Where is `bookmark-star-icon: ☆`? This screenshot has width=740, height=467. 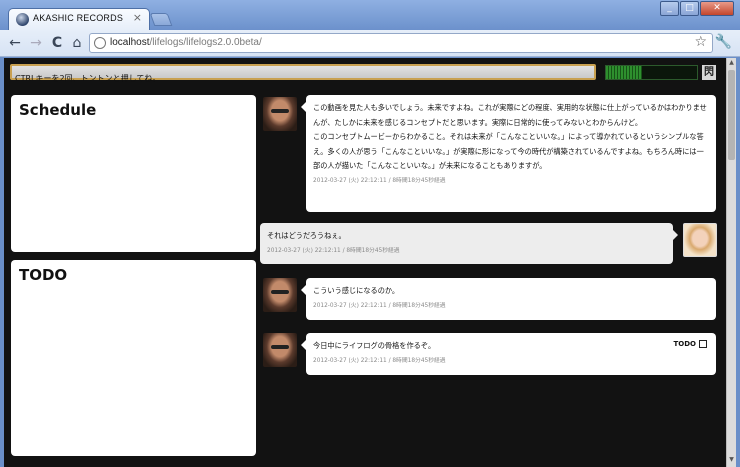
bookmark-star-icon: ☆ is located at coordinates (700, 42).